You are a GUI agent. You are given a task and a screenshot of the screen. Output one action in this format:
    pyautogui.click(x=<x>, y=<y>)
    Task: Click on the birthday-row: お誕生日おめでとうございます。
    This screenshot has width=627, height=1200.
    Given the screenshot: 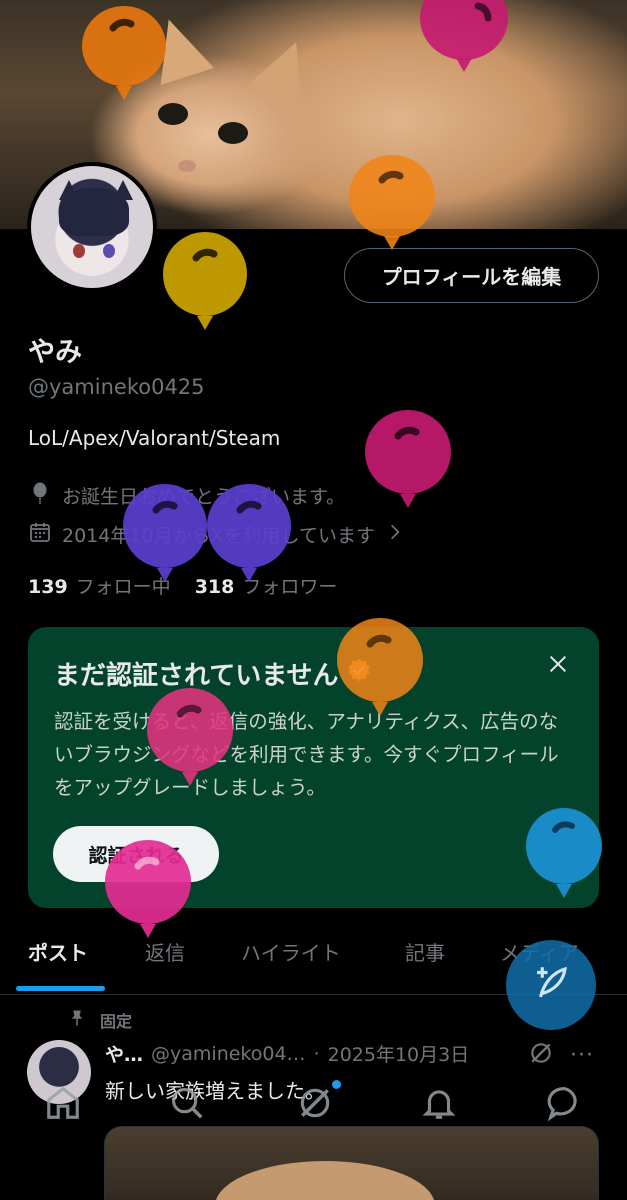 What is the action you would take?
    pyautogui.click(x=186, y=495)
    